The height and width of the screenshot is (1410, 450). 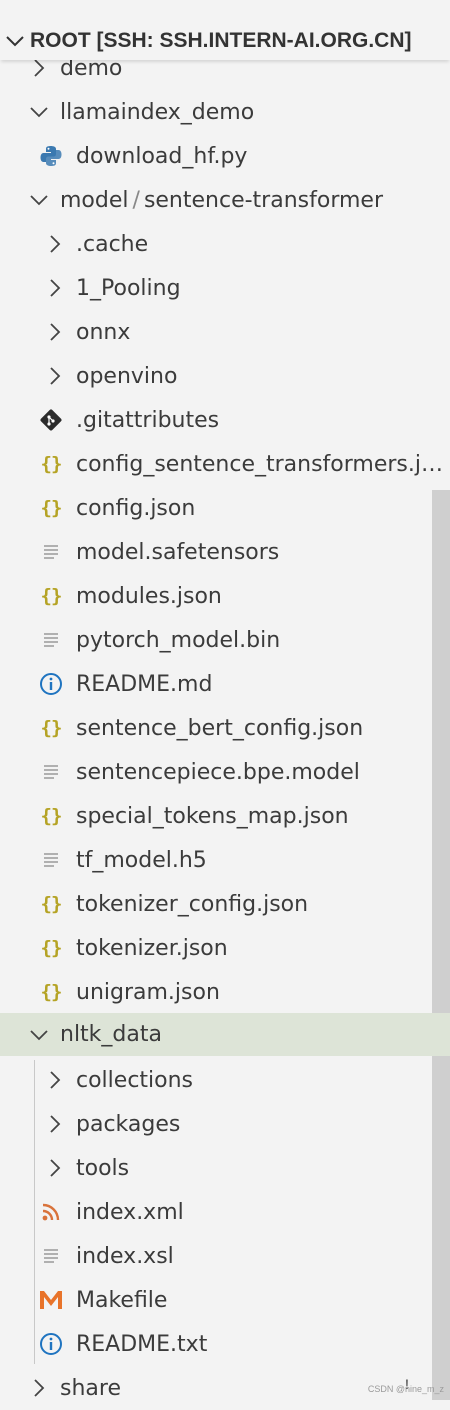 I want to click on tree-file-makefile: Makefile, so click(x=225, y=1300).